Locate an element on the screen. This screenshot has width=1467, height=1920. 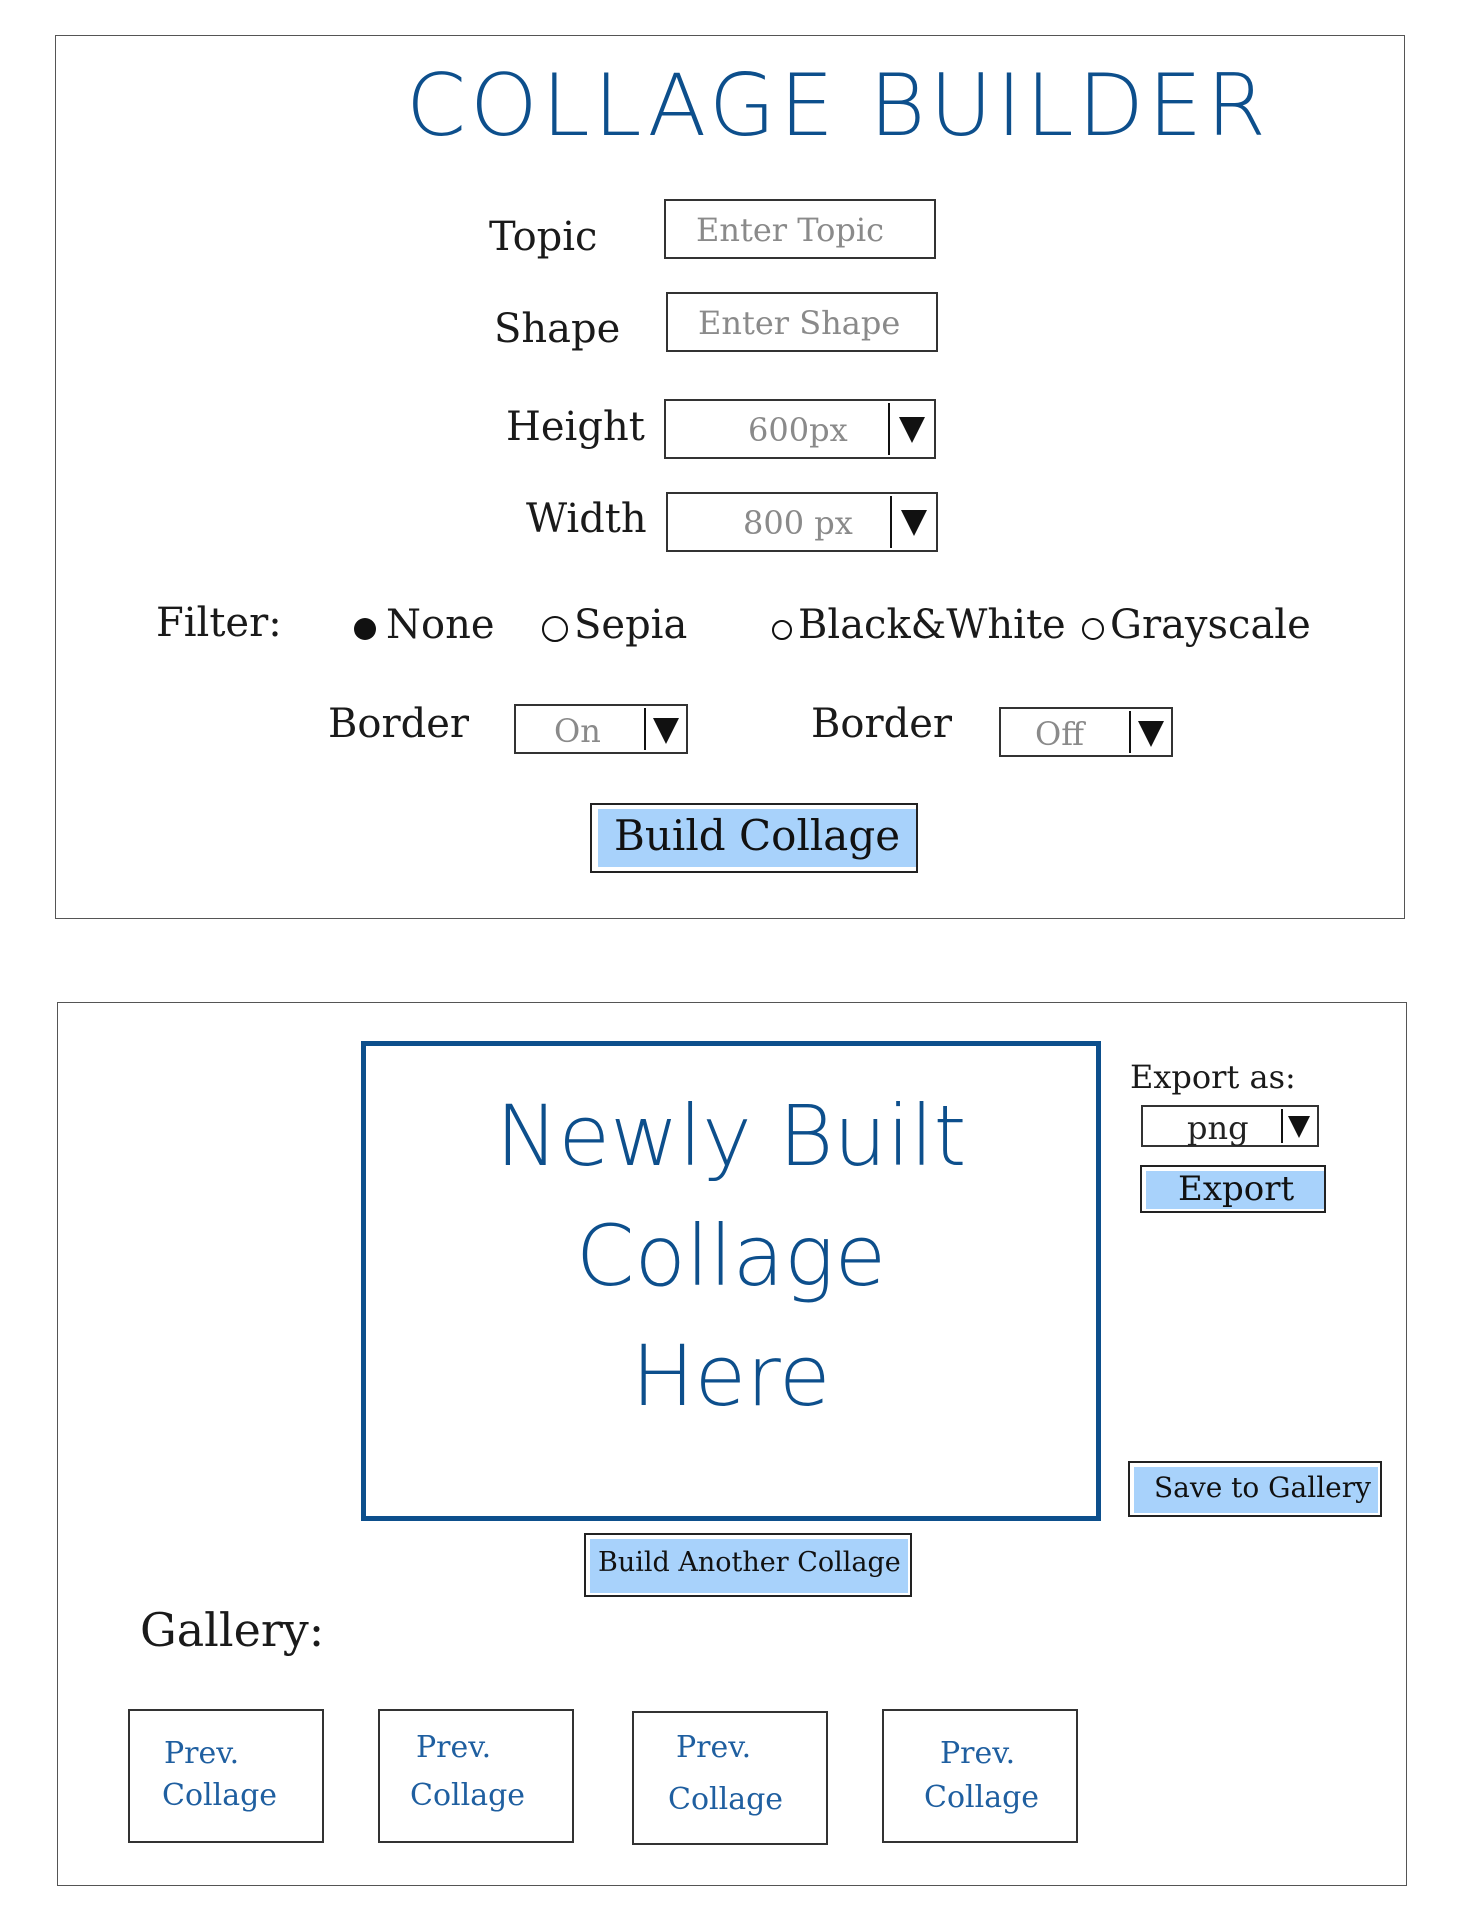
preview-line-3: Here is located at coordinates (731, 1376).